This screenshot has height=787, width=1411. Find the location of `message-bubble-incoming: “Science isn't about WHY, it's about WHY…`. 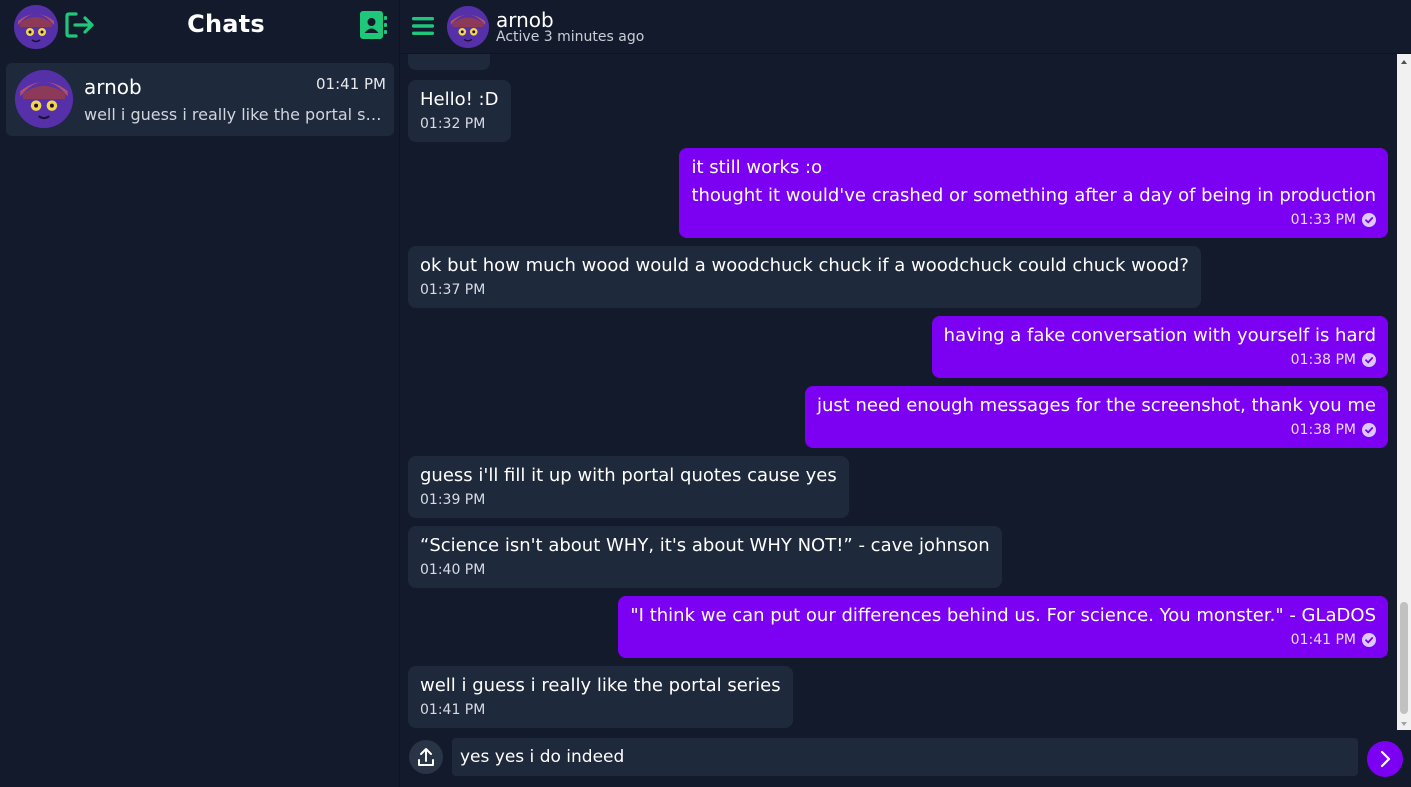

message-bubble-incoming: “Science isn't about WHY, it's about WHY… is located at coordinates (705, 557).